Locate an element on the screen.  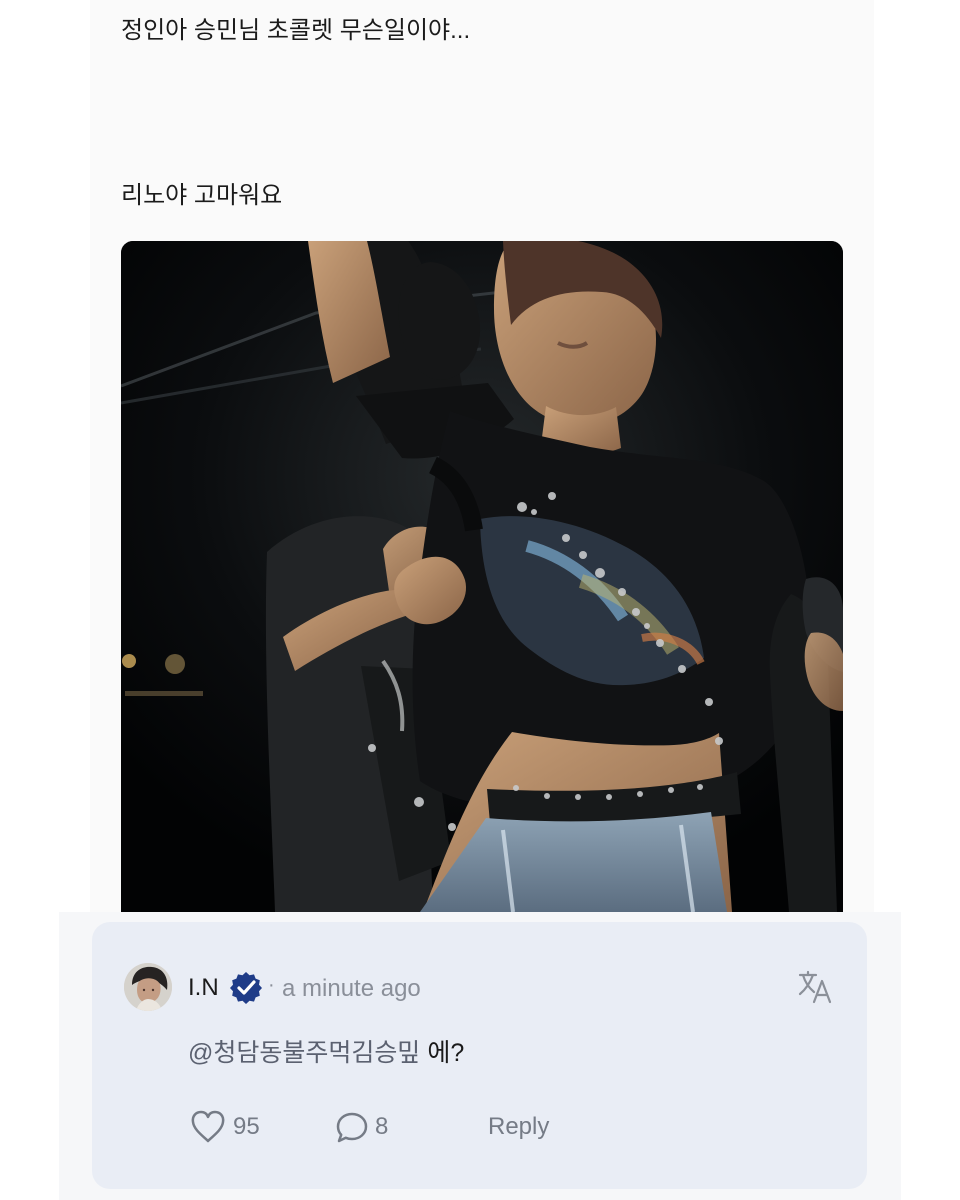
heart-icon is located at coordinates (208, 1127).